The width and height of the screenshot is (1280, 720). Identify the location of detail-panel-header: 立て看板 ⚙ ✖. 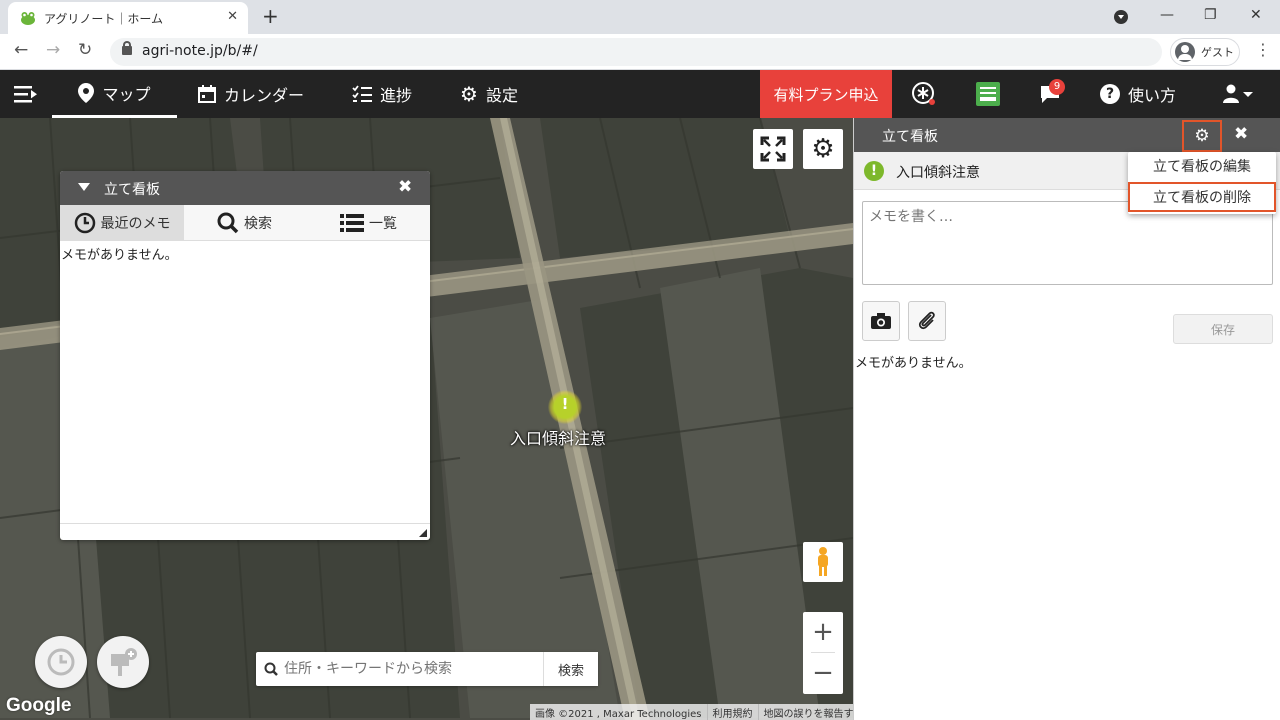
(1067, 135).